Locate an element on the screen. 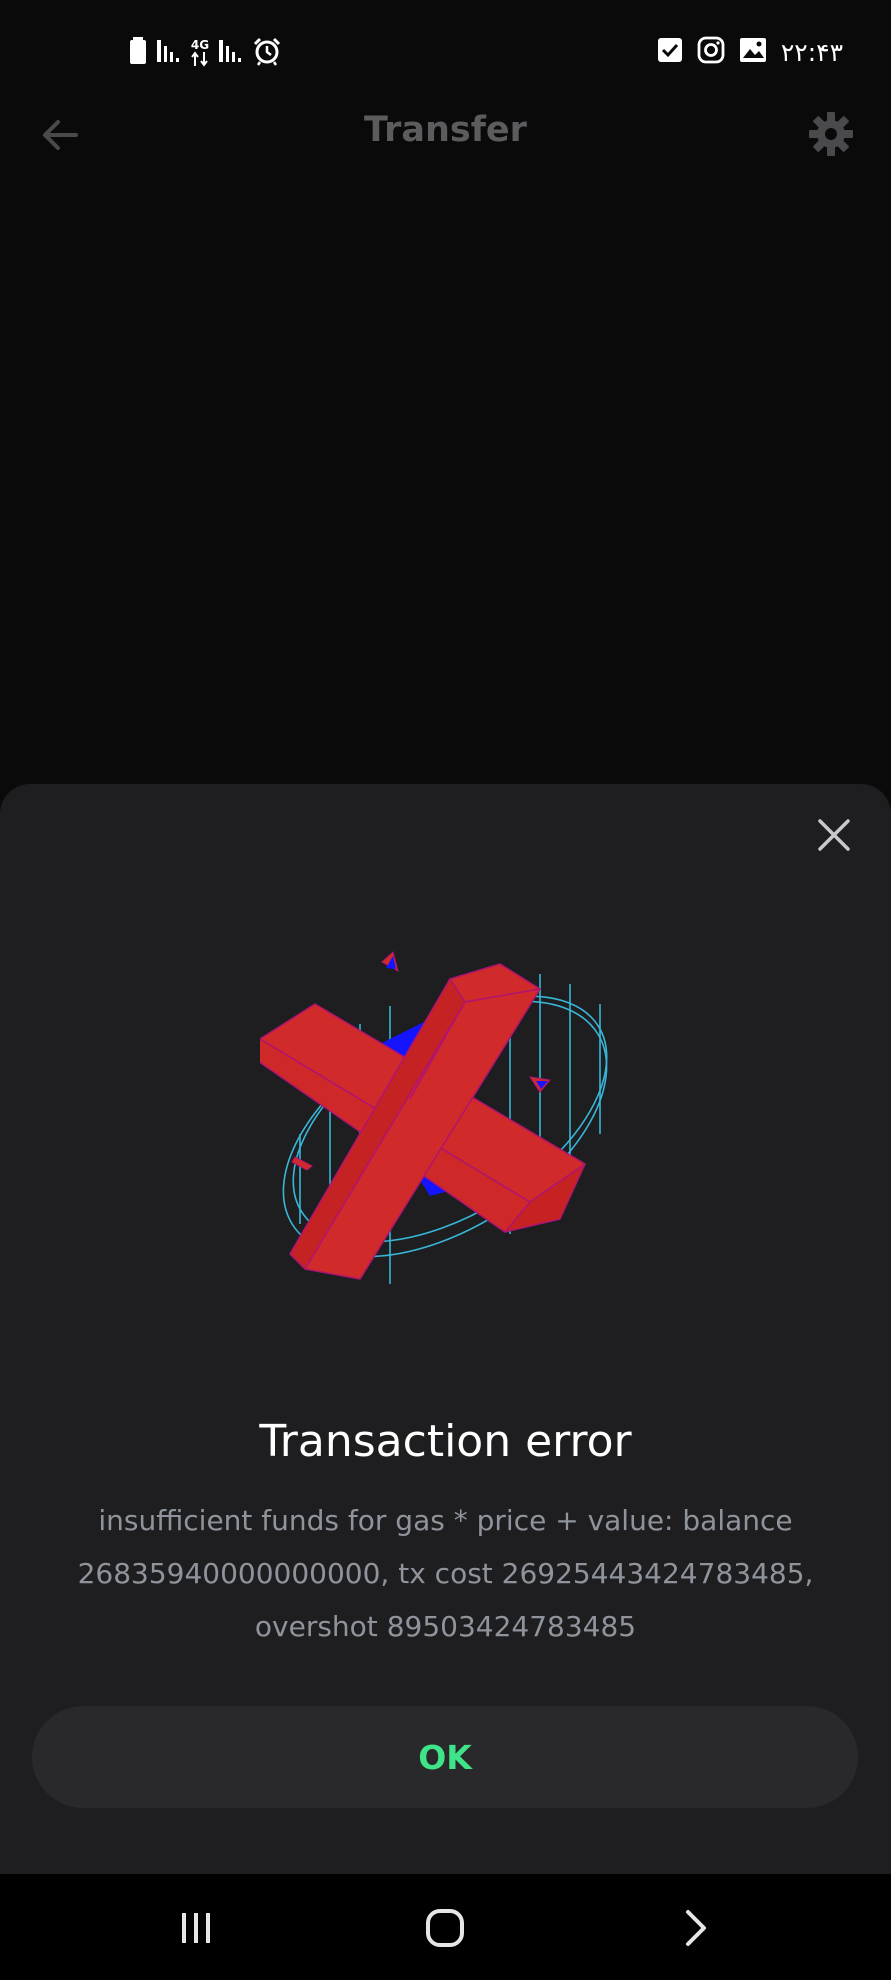  close-button is located at coordinates (834, 835).